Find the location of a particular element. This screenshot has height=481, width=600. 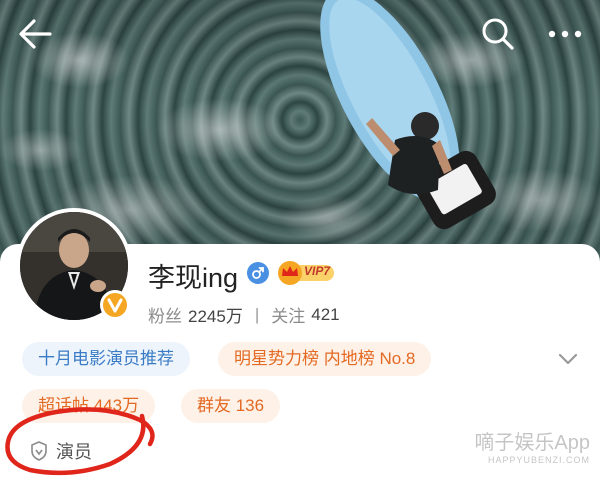

back-arrow-icon is located at coordinates (36, 34).